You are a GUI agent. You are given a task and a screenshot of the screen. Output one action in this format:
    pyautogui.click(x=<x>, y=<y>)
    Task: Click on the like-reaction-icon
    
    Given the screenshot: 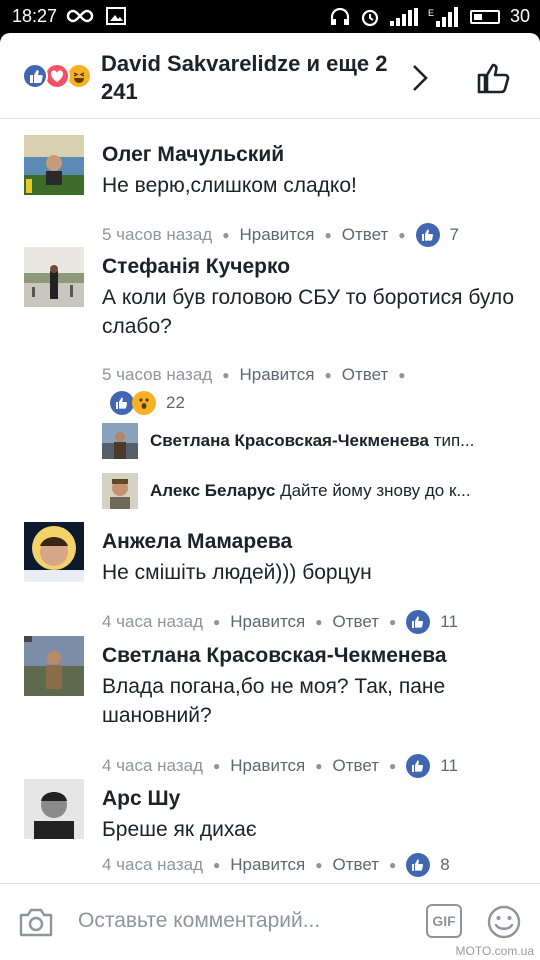 What is the action you would take?
    pyautogui.click(x=35, y=76)
    